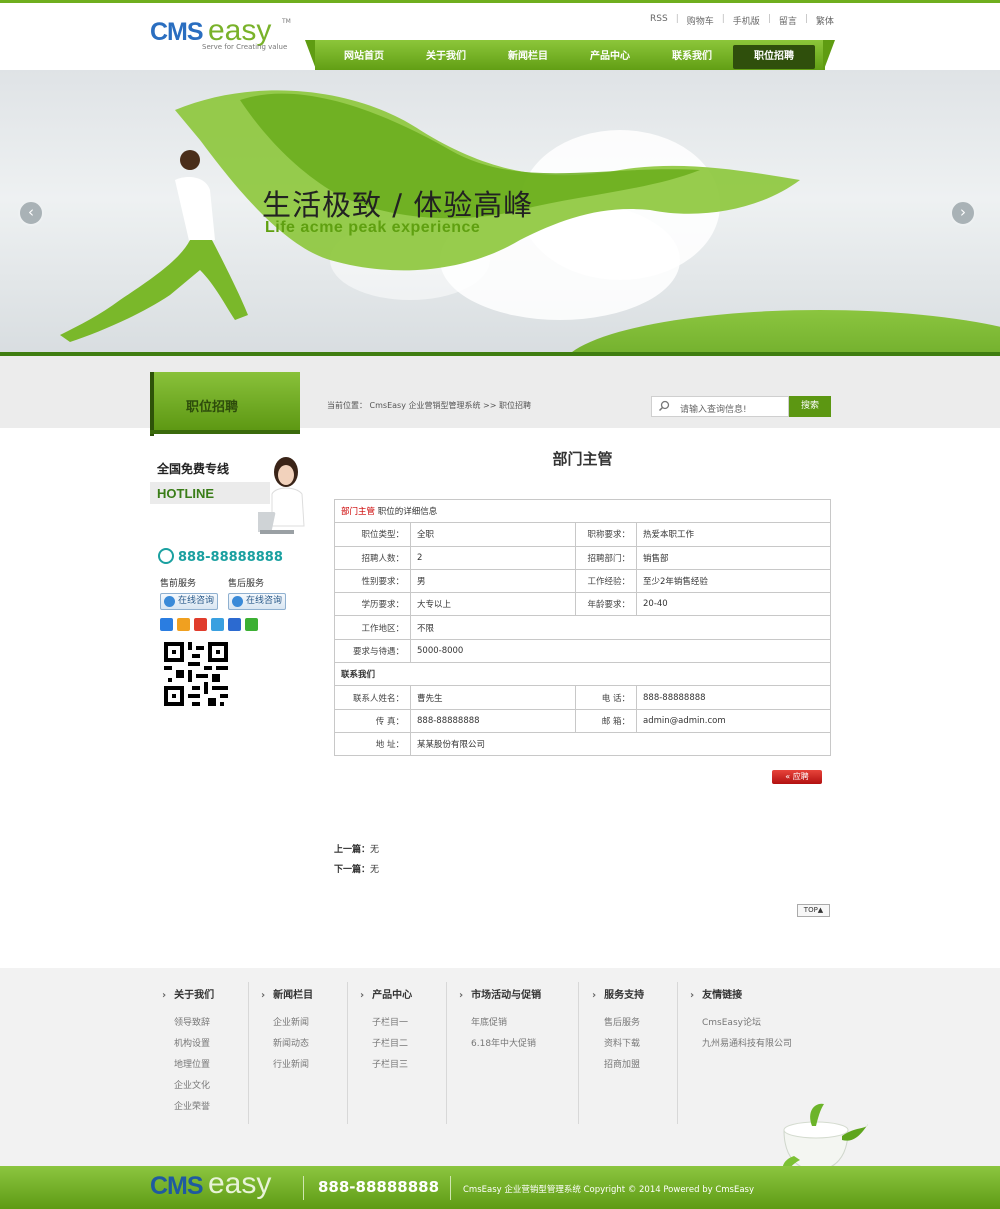 The height and width of the screenshot is (1209, 1000). What do you see at coordinates (774, 57) in the screenshot?
I see `nav-item-jobs: 职位招聘` at bounding box center [774, 57].